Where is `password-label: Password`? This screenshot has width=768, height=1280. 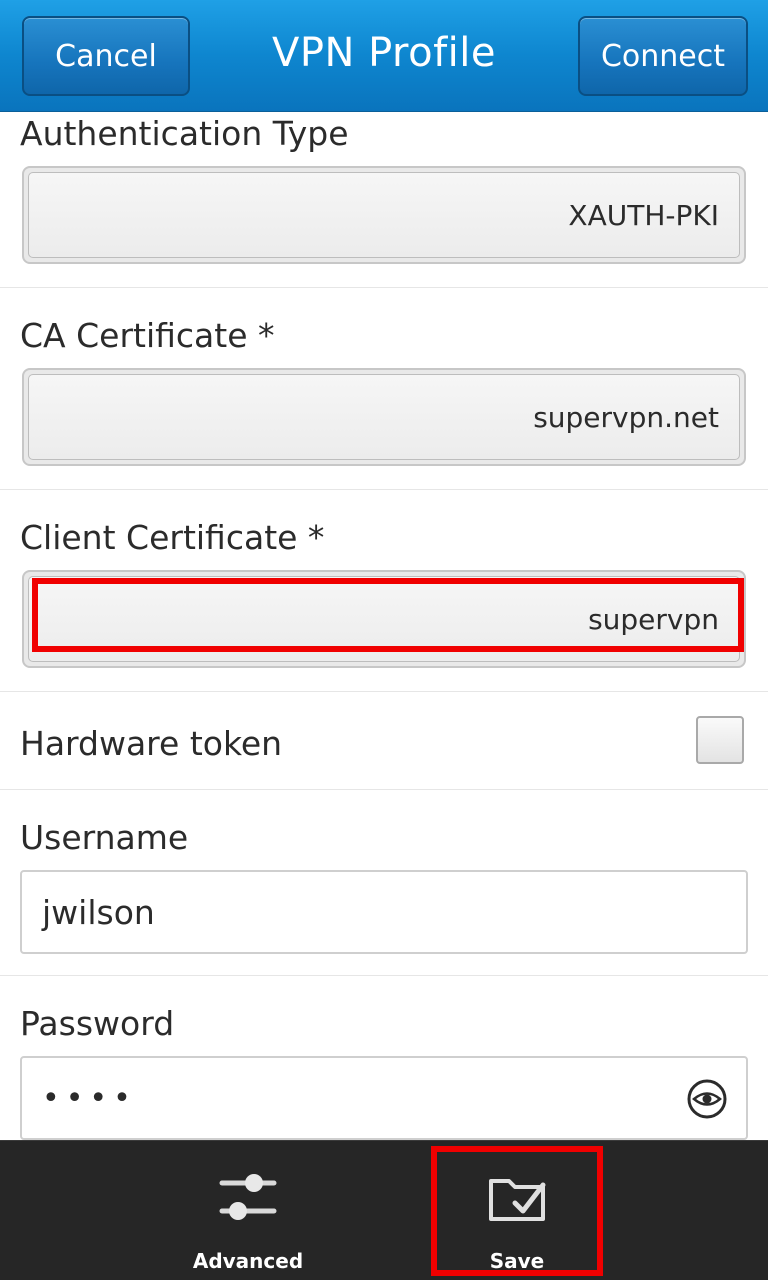 password-label: Password is located at coordinates (97, 1023).